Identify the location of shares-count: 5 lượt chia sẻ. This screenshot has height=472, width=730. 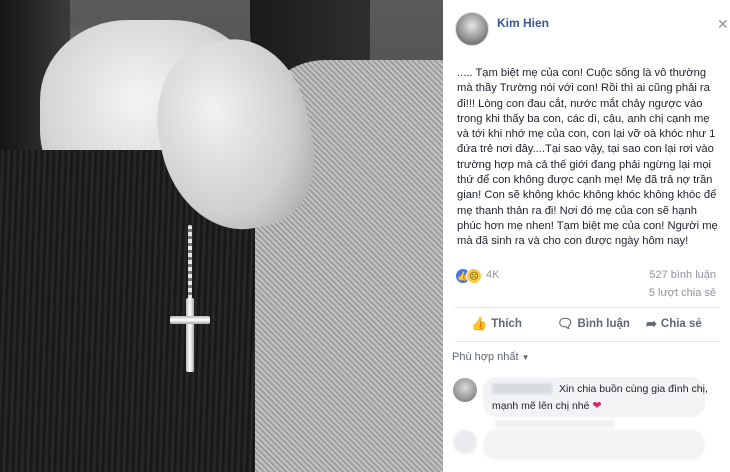
(682, 293).